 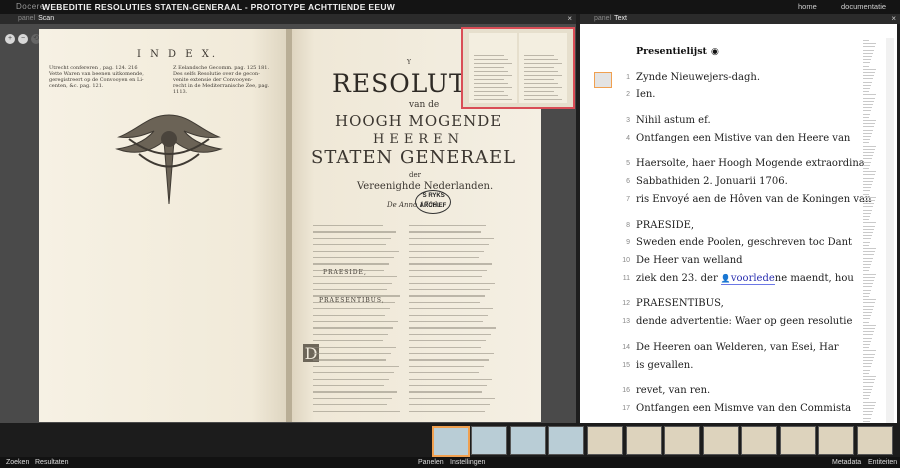 What do you see at coordinates (418, 139) in the screenshot?
I see `title-line: HEEREN` at bounding box center [418, 139].